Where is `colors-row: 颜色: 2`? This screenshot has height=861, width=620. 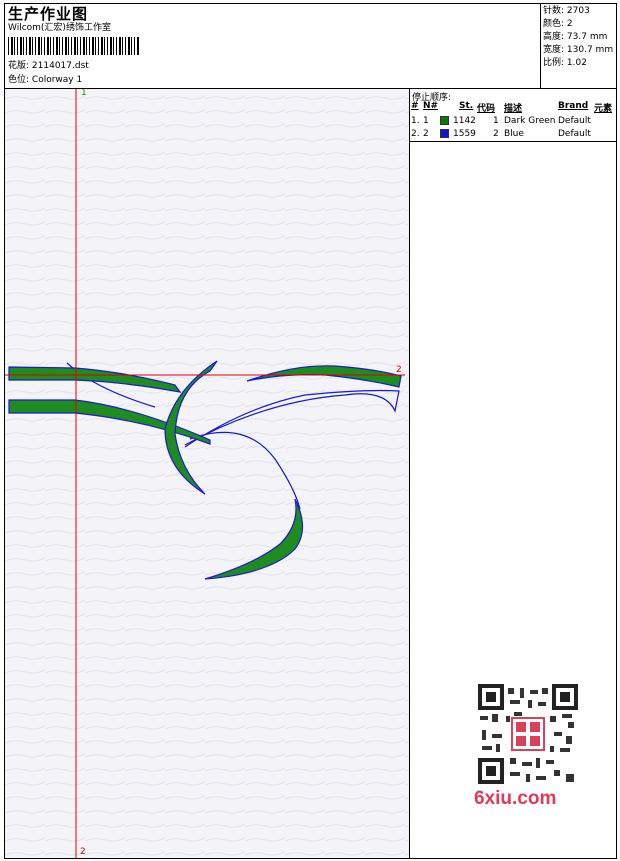 colors-row: 颜色: 2 is located at coordinates (558, 24).